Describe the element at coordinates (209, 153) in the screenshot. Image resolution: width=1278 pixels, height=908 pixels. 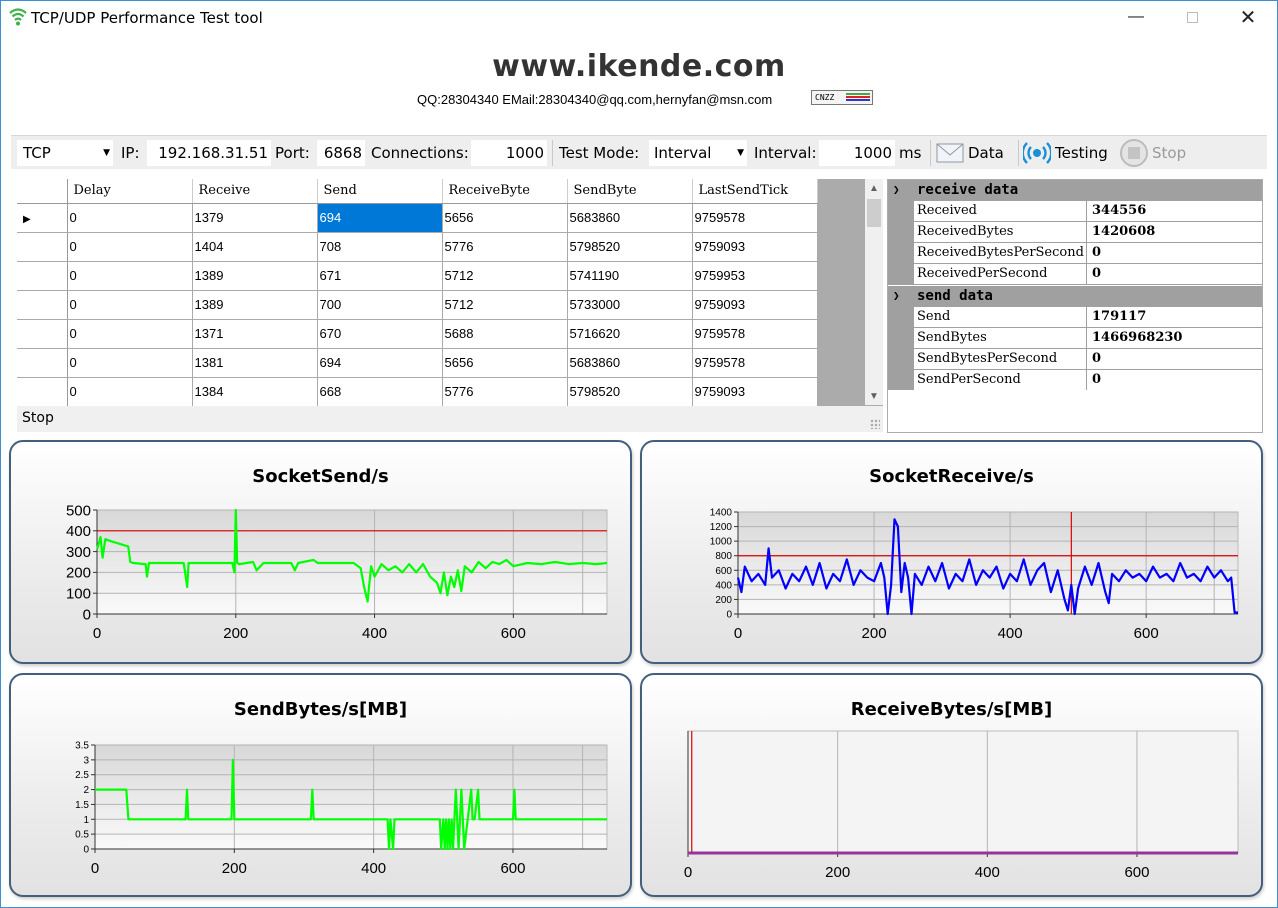
I see `ip-input: 192.168.31.51` at that location.